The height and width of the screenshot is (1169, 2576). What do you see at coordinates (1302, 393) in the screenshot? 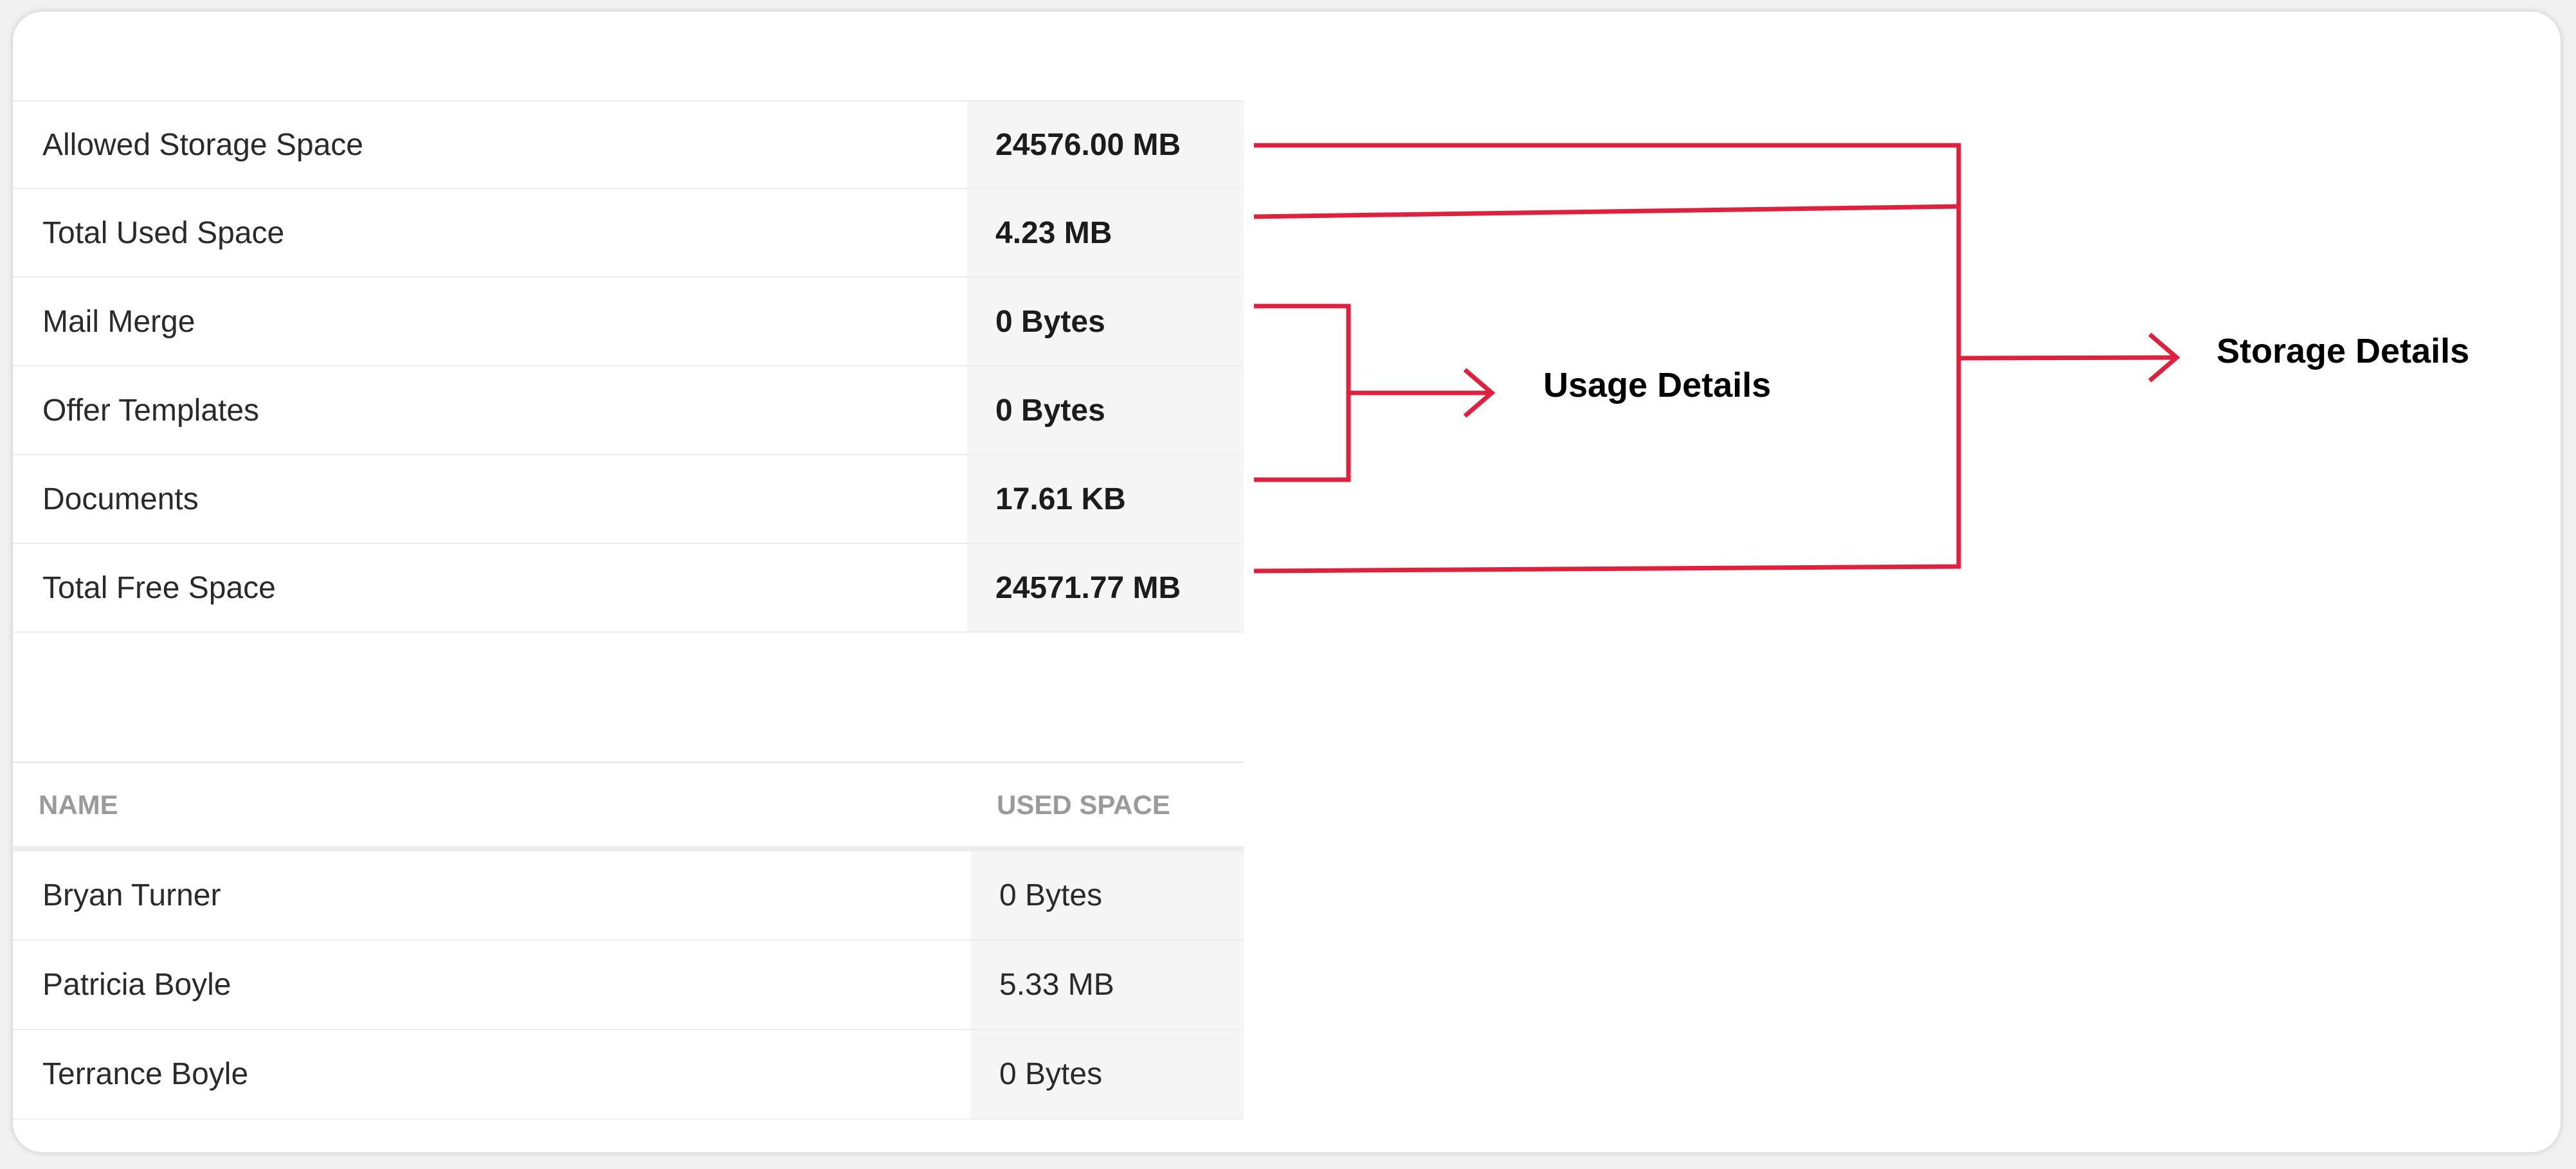
I see `usage-bracket` at bounding box center [1302, 393].